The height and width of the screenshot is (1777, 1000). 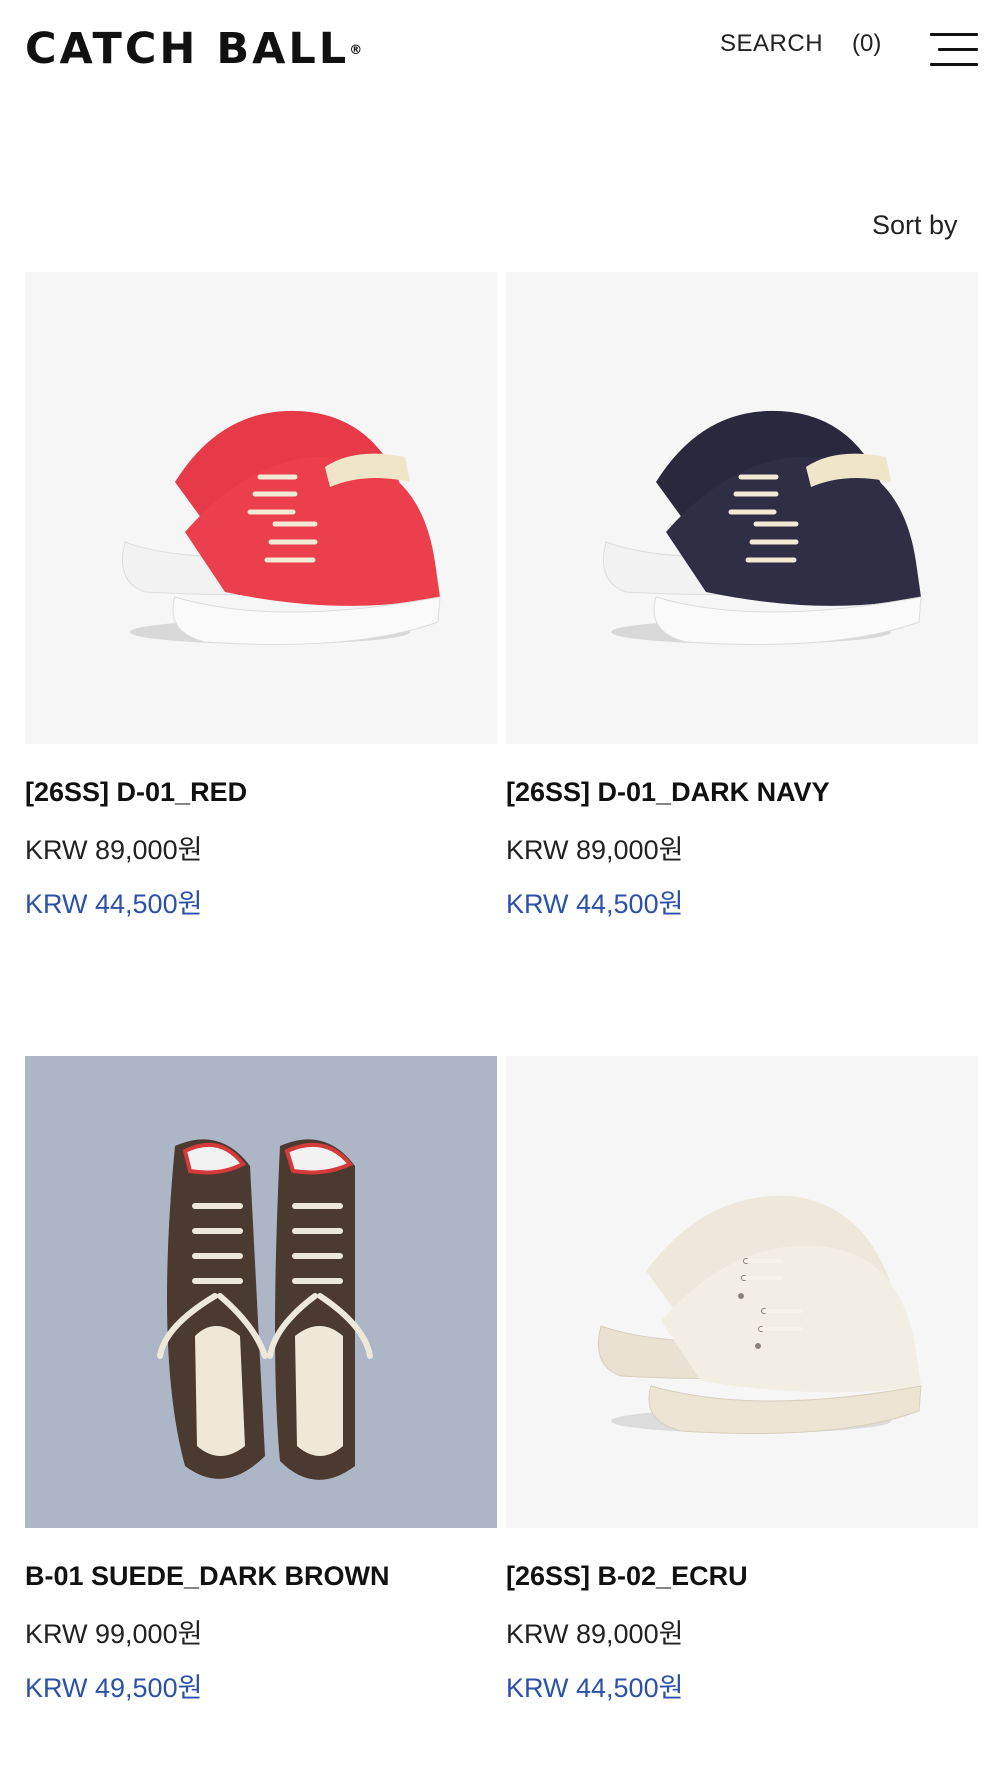 What do you see at coordinates (954, 50) in the screenshot?
I see `hamburger-menu-icon` at bounding box center [954, 50].